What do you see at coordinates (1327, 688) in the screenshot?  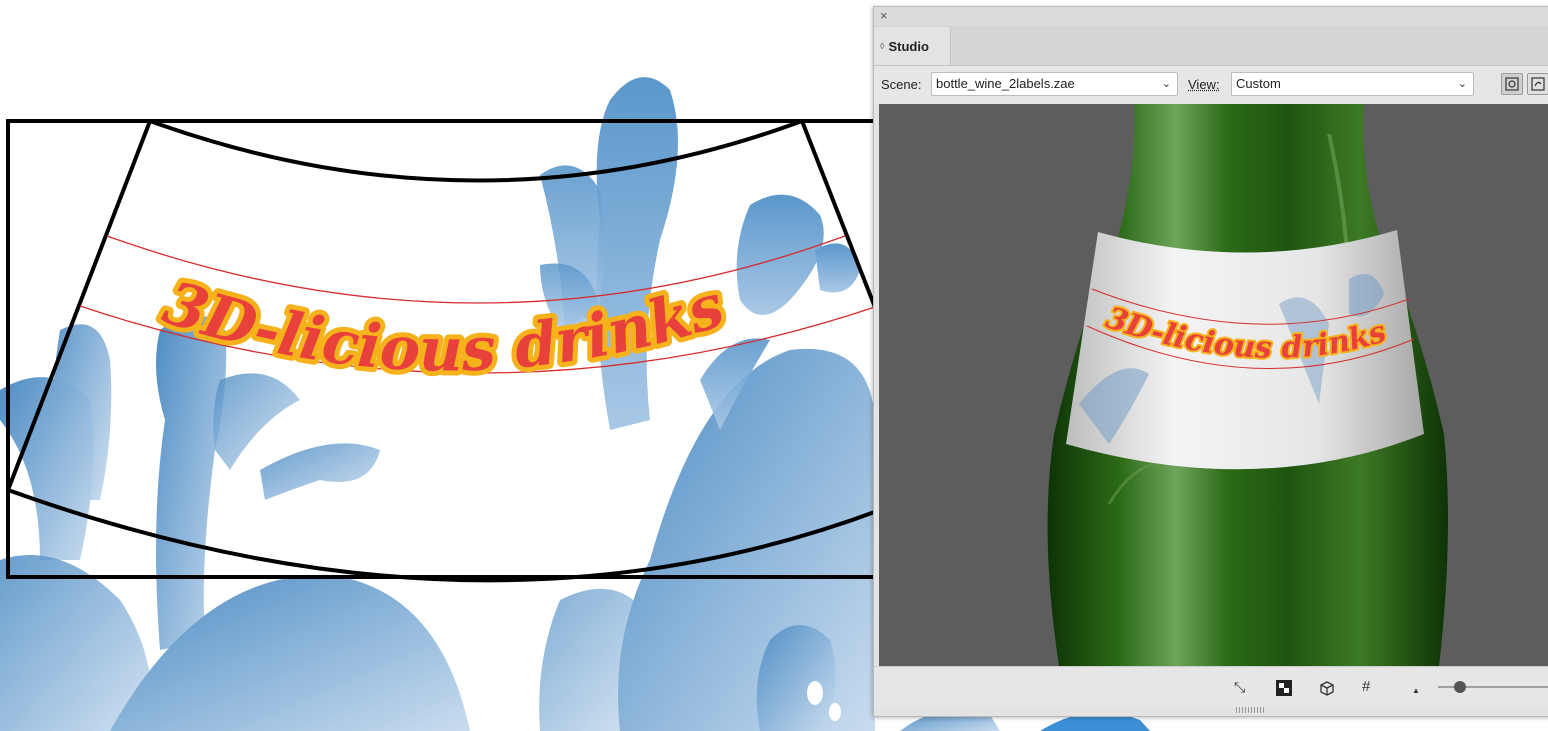 I see `cube-icon` at bounding box center [1327, 688].